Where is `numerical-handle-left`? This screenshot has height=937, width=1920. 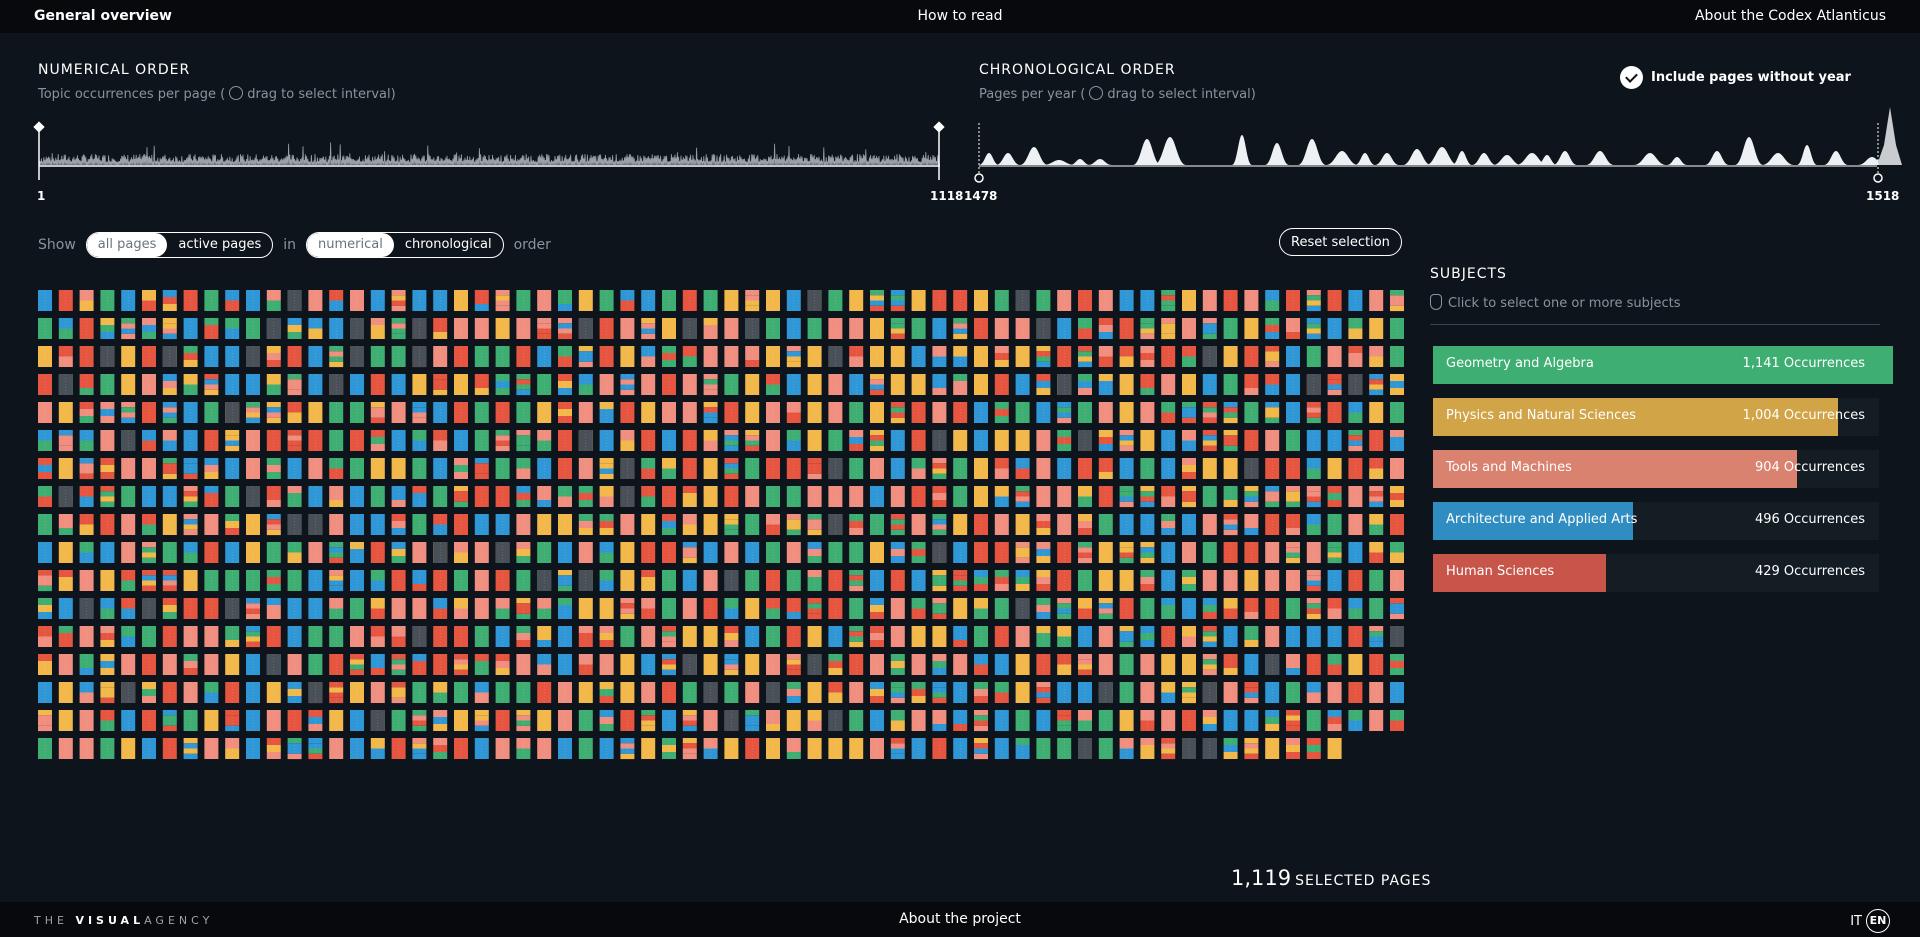 numerical-handle-left is located at coordinates (39, 150).